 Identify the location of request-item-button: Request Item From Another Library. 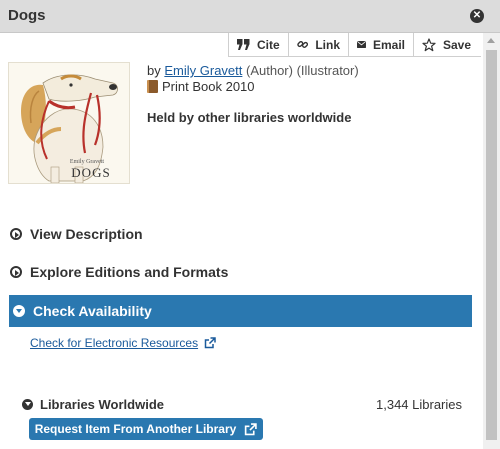
(146, 429).